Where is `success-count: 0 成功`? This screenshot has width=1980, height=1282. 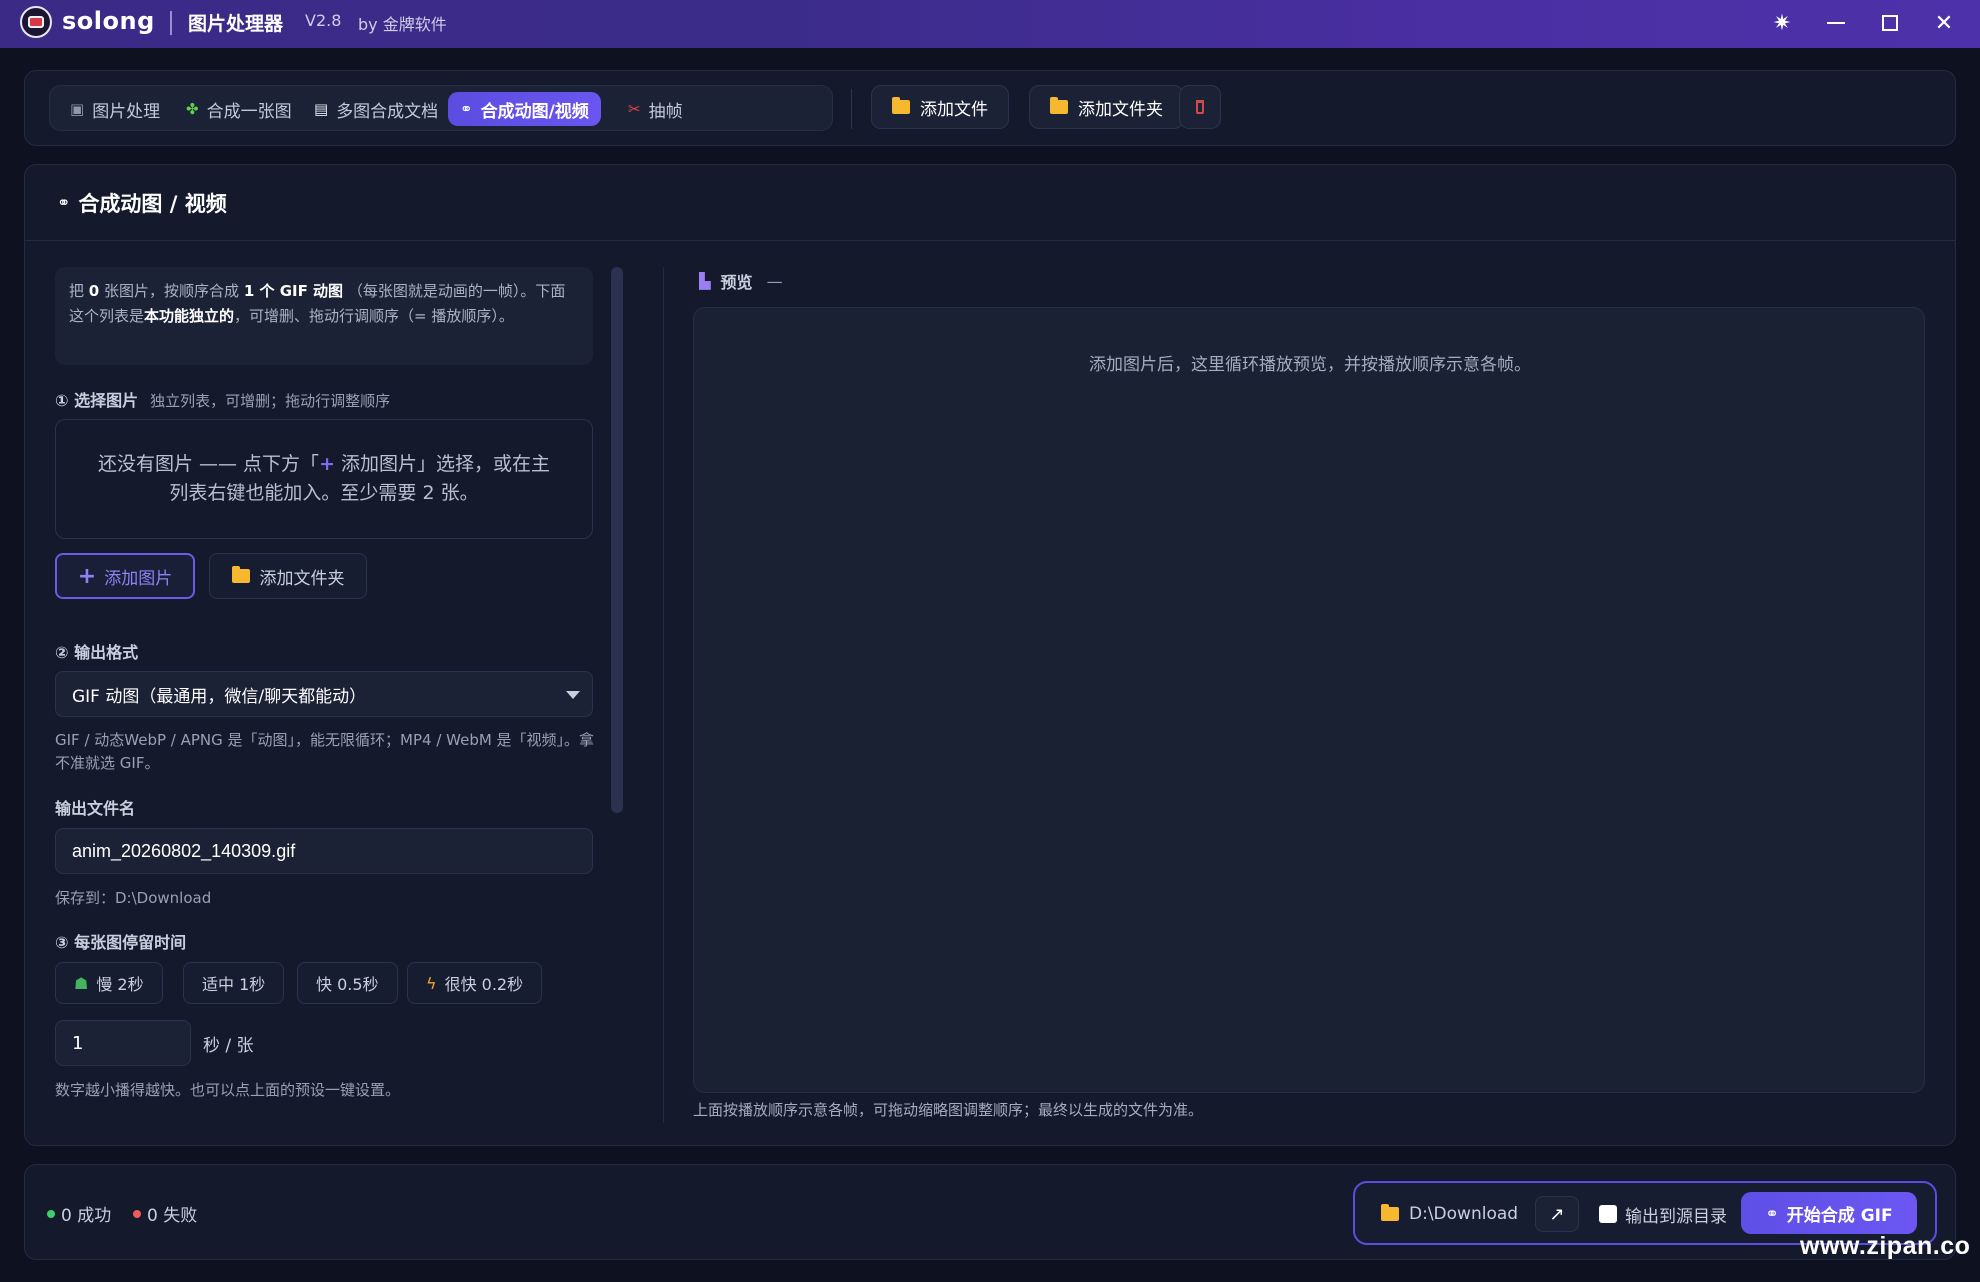 success-count: 0 成功 is located at coordinates (79, 1213).